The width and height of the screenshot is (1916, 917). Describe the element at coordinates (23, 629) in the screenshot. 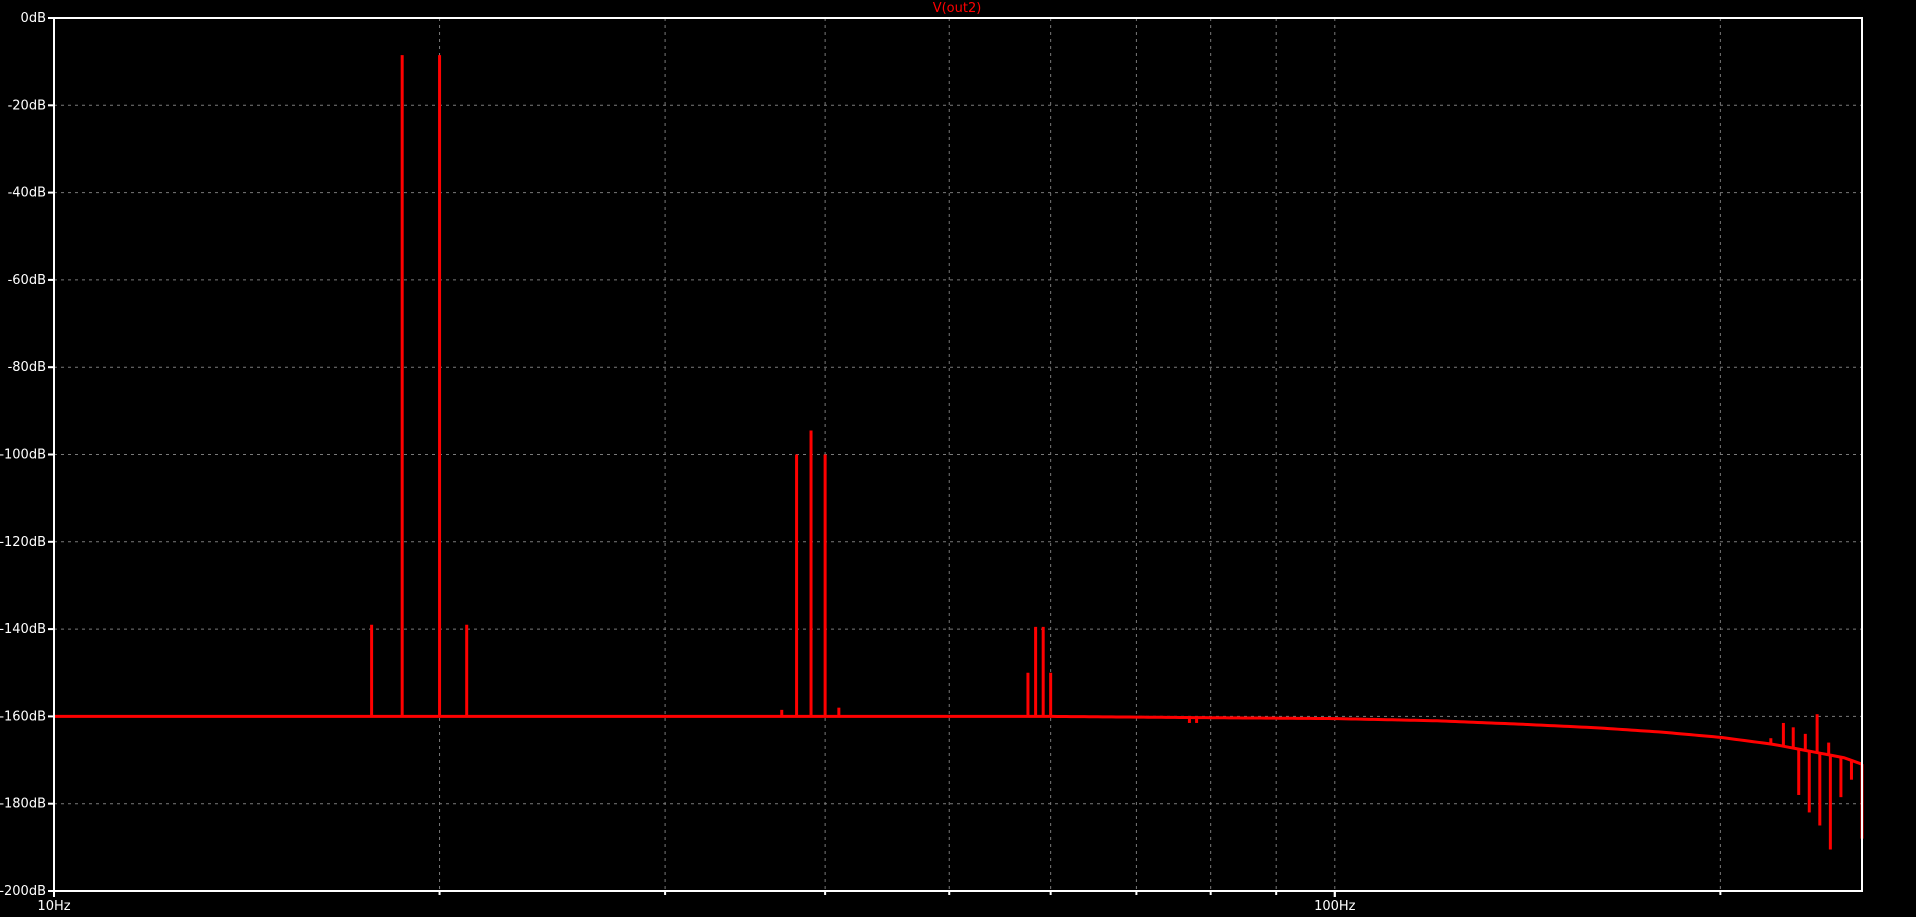

I see `y-tick-label: -140dB` at that location.